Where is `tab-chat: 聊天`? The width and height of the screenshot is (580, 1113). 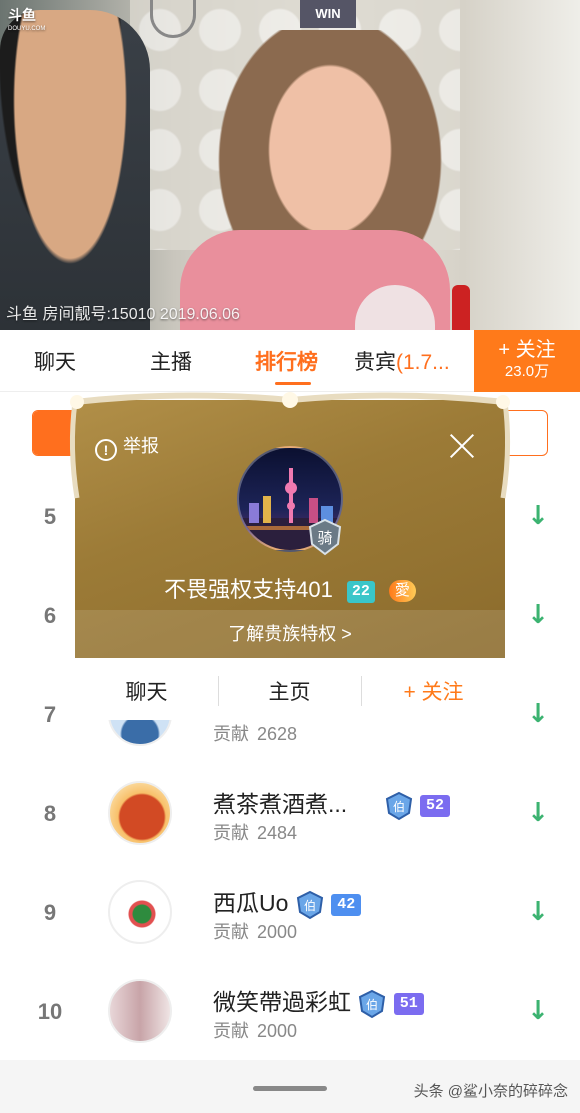
tab-chat: 聊天 is located at coordinates (55, 361).